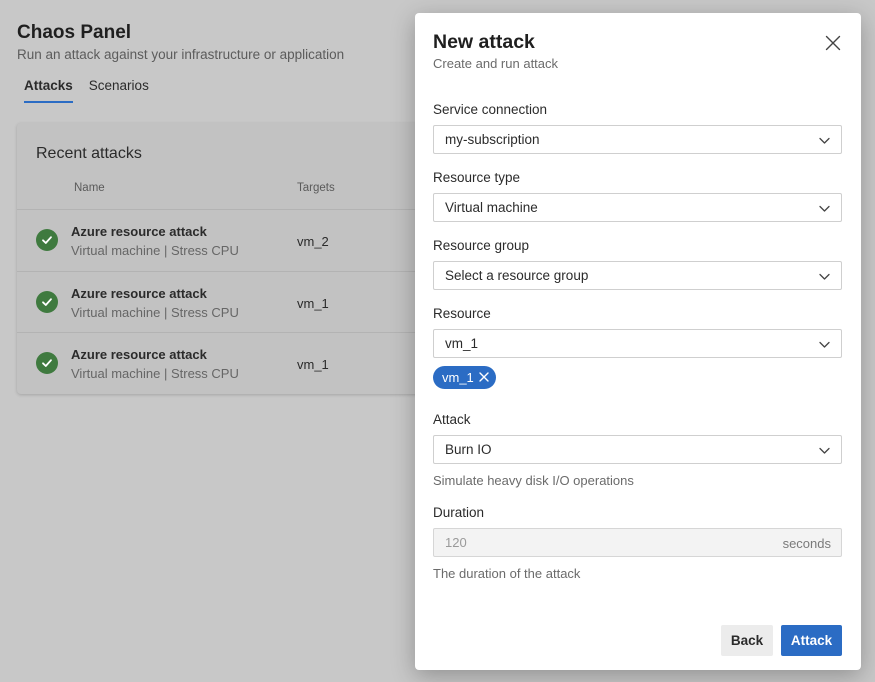 The height and width of the screenshot is (682, 875). I want to click on attack-helper-text: Simulate heavy disk I/O operations, so click(533, 480).